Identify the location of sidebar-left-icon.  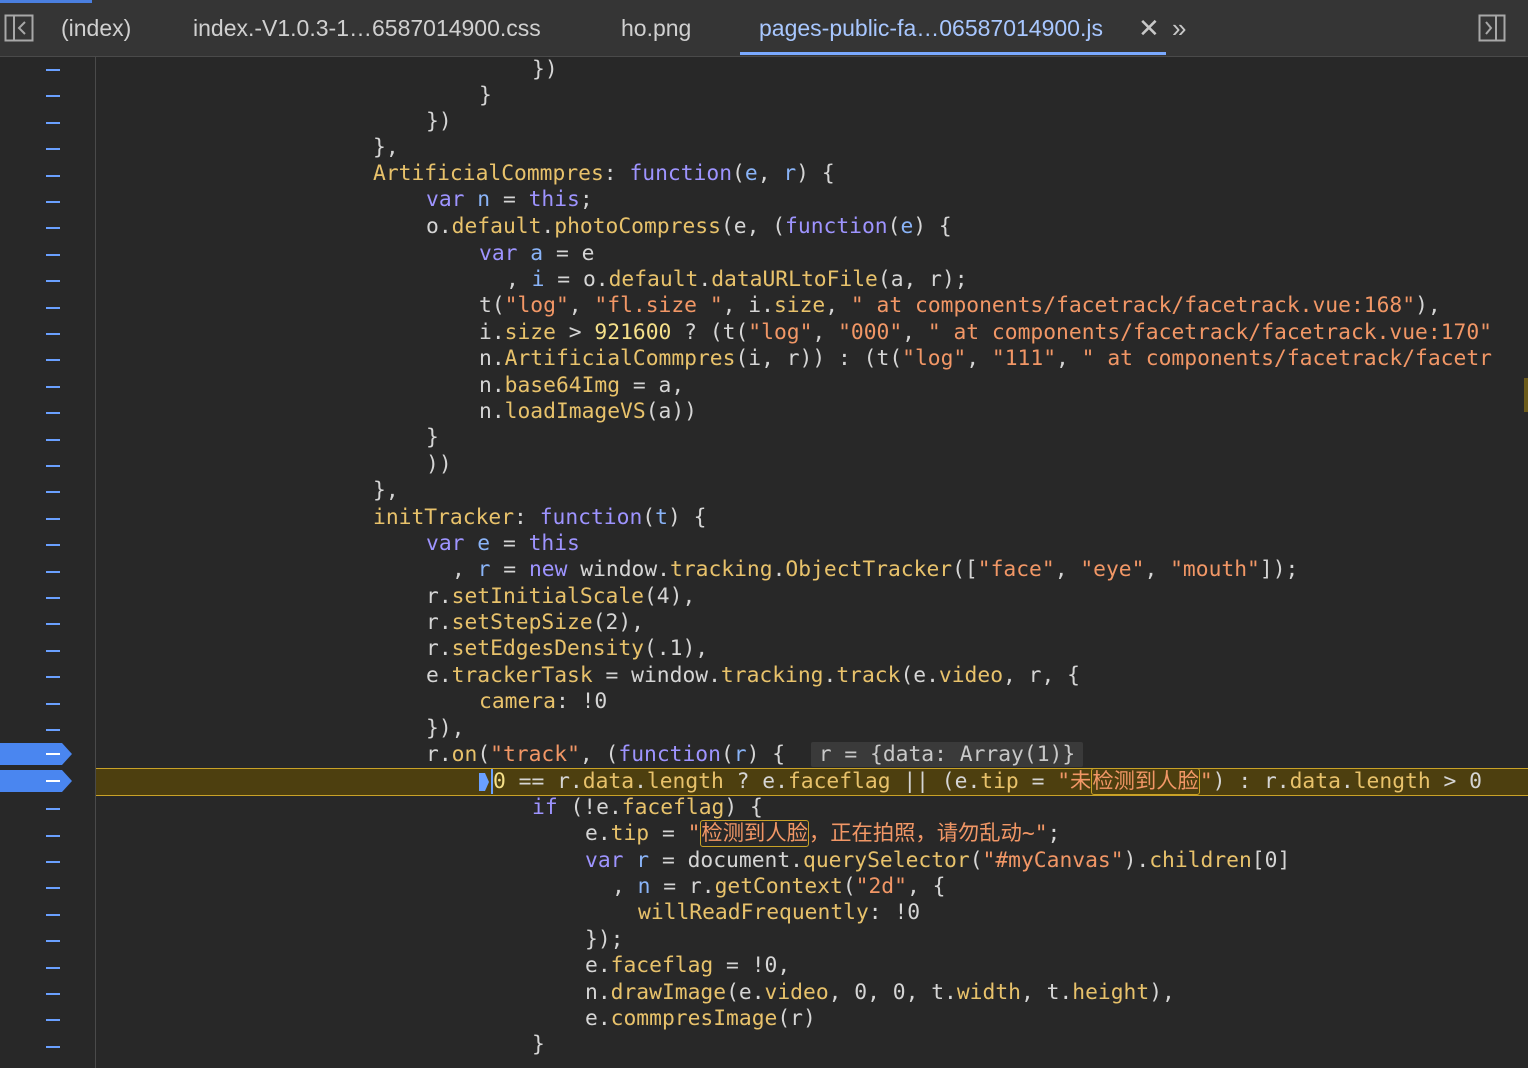
(19, 30).